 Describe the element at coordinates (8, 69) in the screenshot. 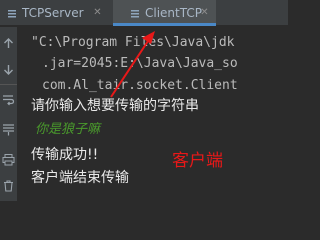

I see `arrow-down-icon` at that location.